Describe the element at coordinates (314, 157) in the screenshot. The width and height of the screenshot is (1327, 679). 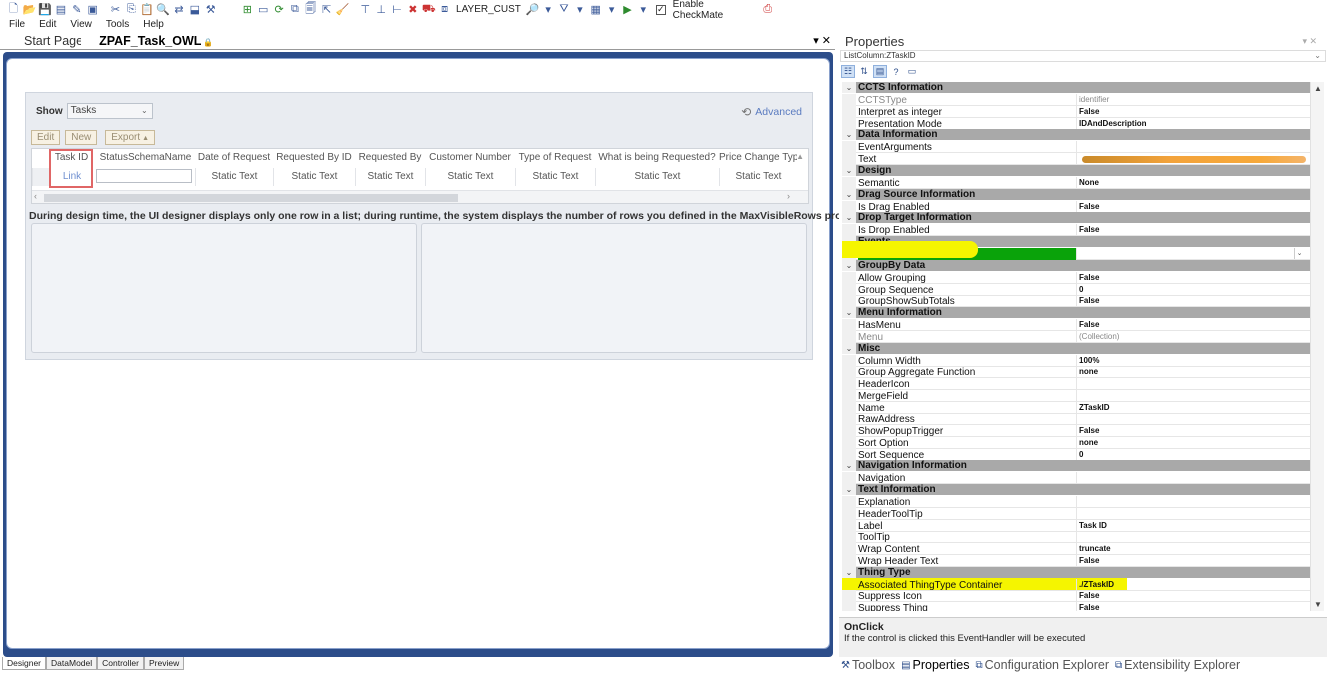
I see `column-header-requested-by-id: Requested By ID` at that location.